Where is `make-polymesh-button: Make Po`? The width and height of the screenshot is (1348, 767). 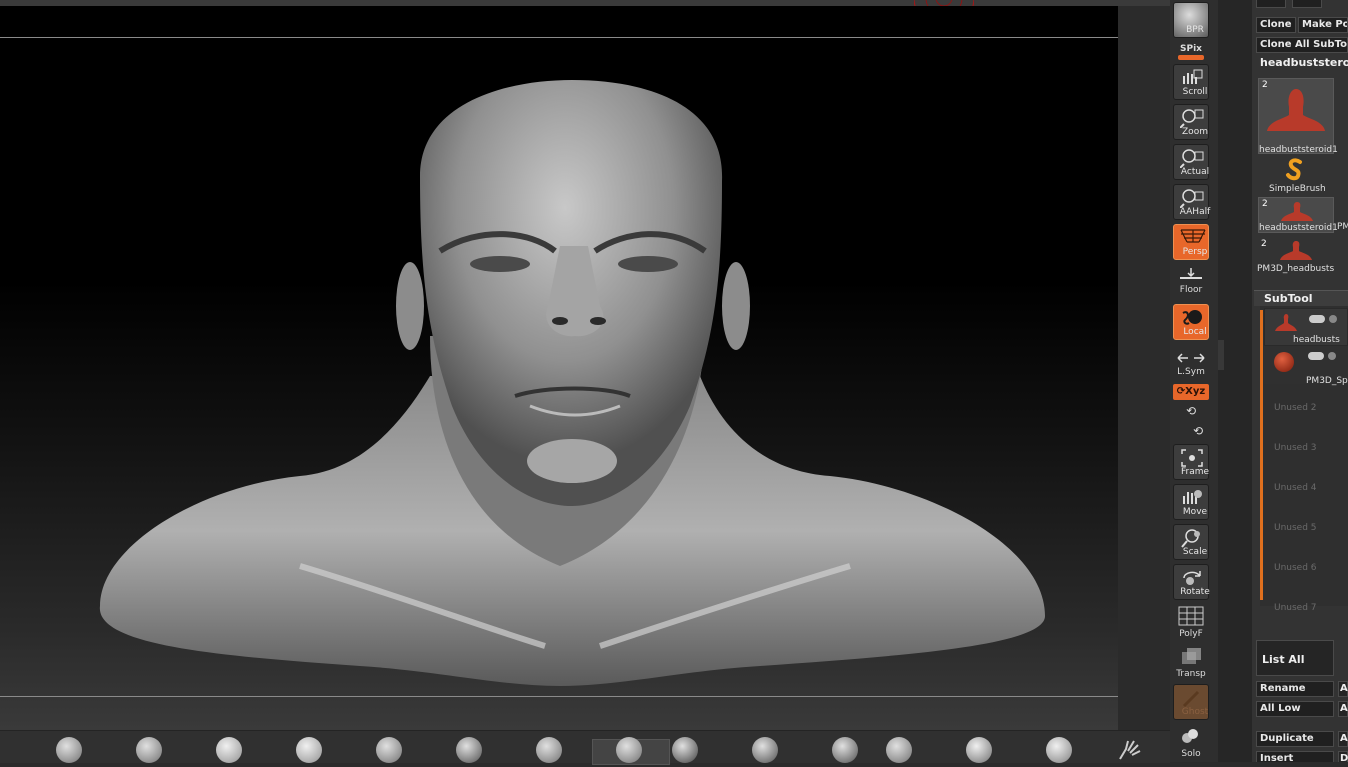
make-polymesh-button: Make Po is located at coordinates (1323, 25).